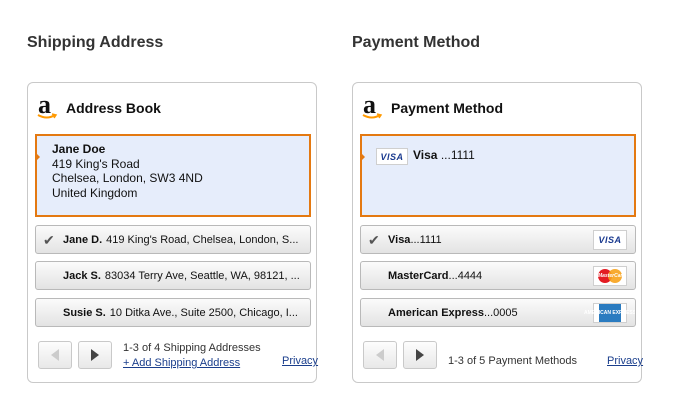  What do you see at coordinates (84, 313) in the screenshot?
I see `address-item-name: Susie S.` at bounding box center [84, 313].